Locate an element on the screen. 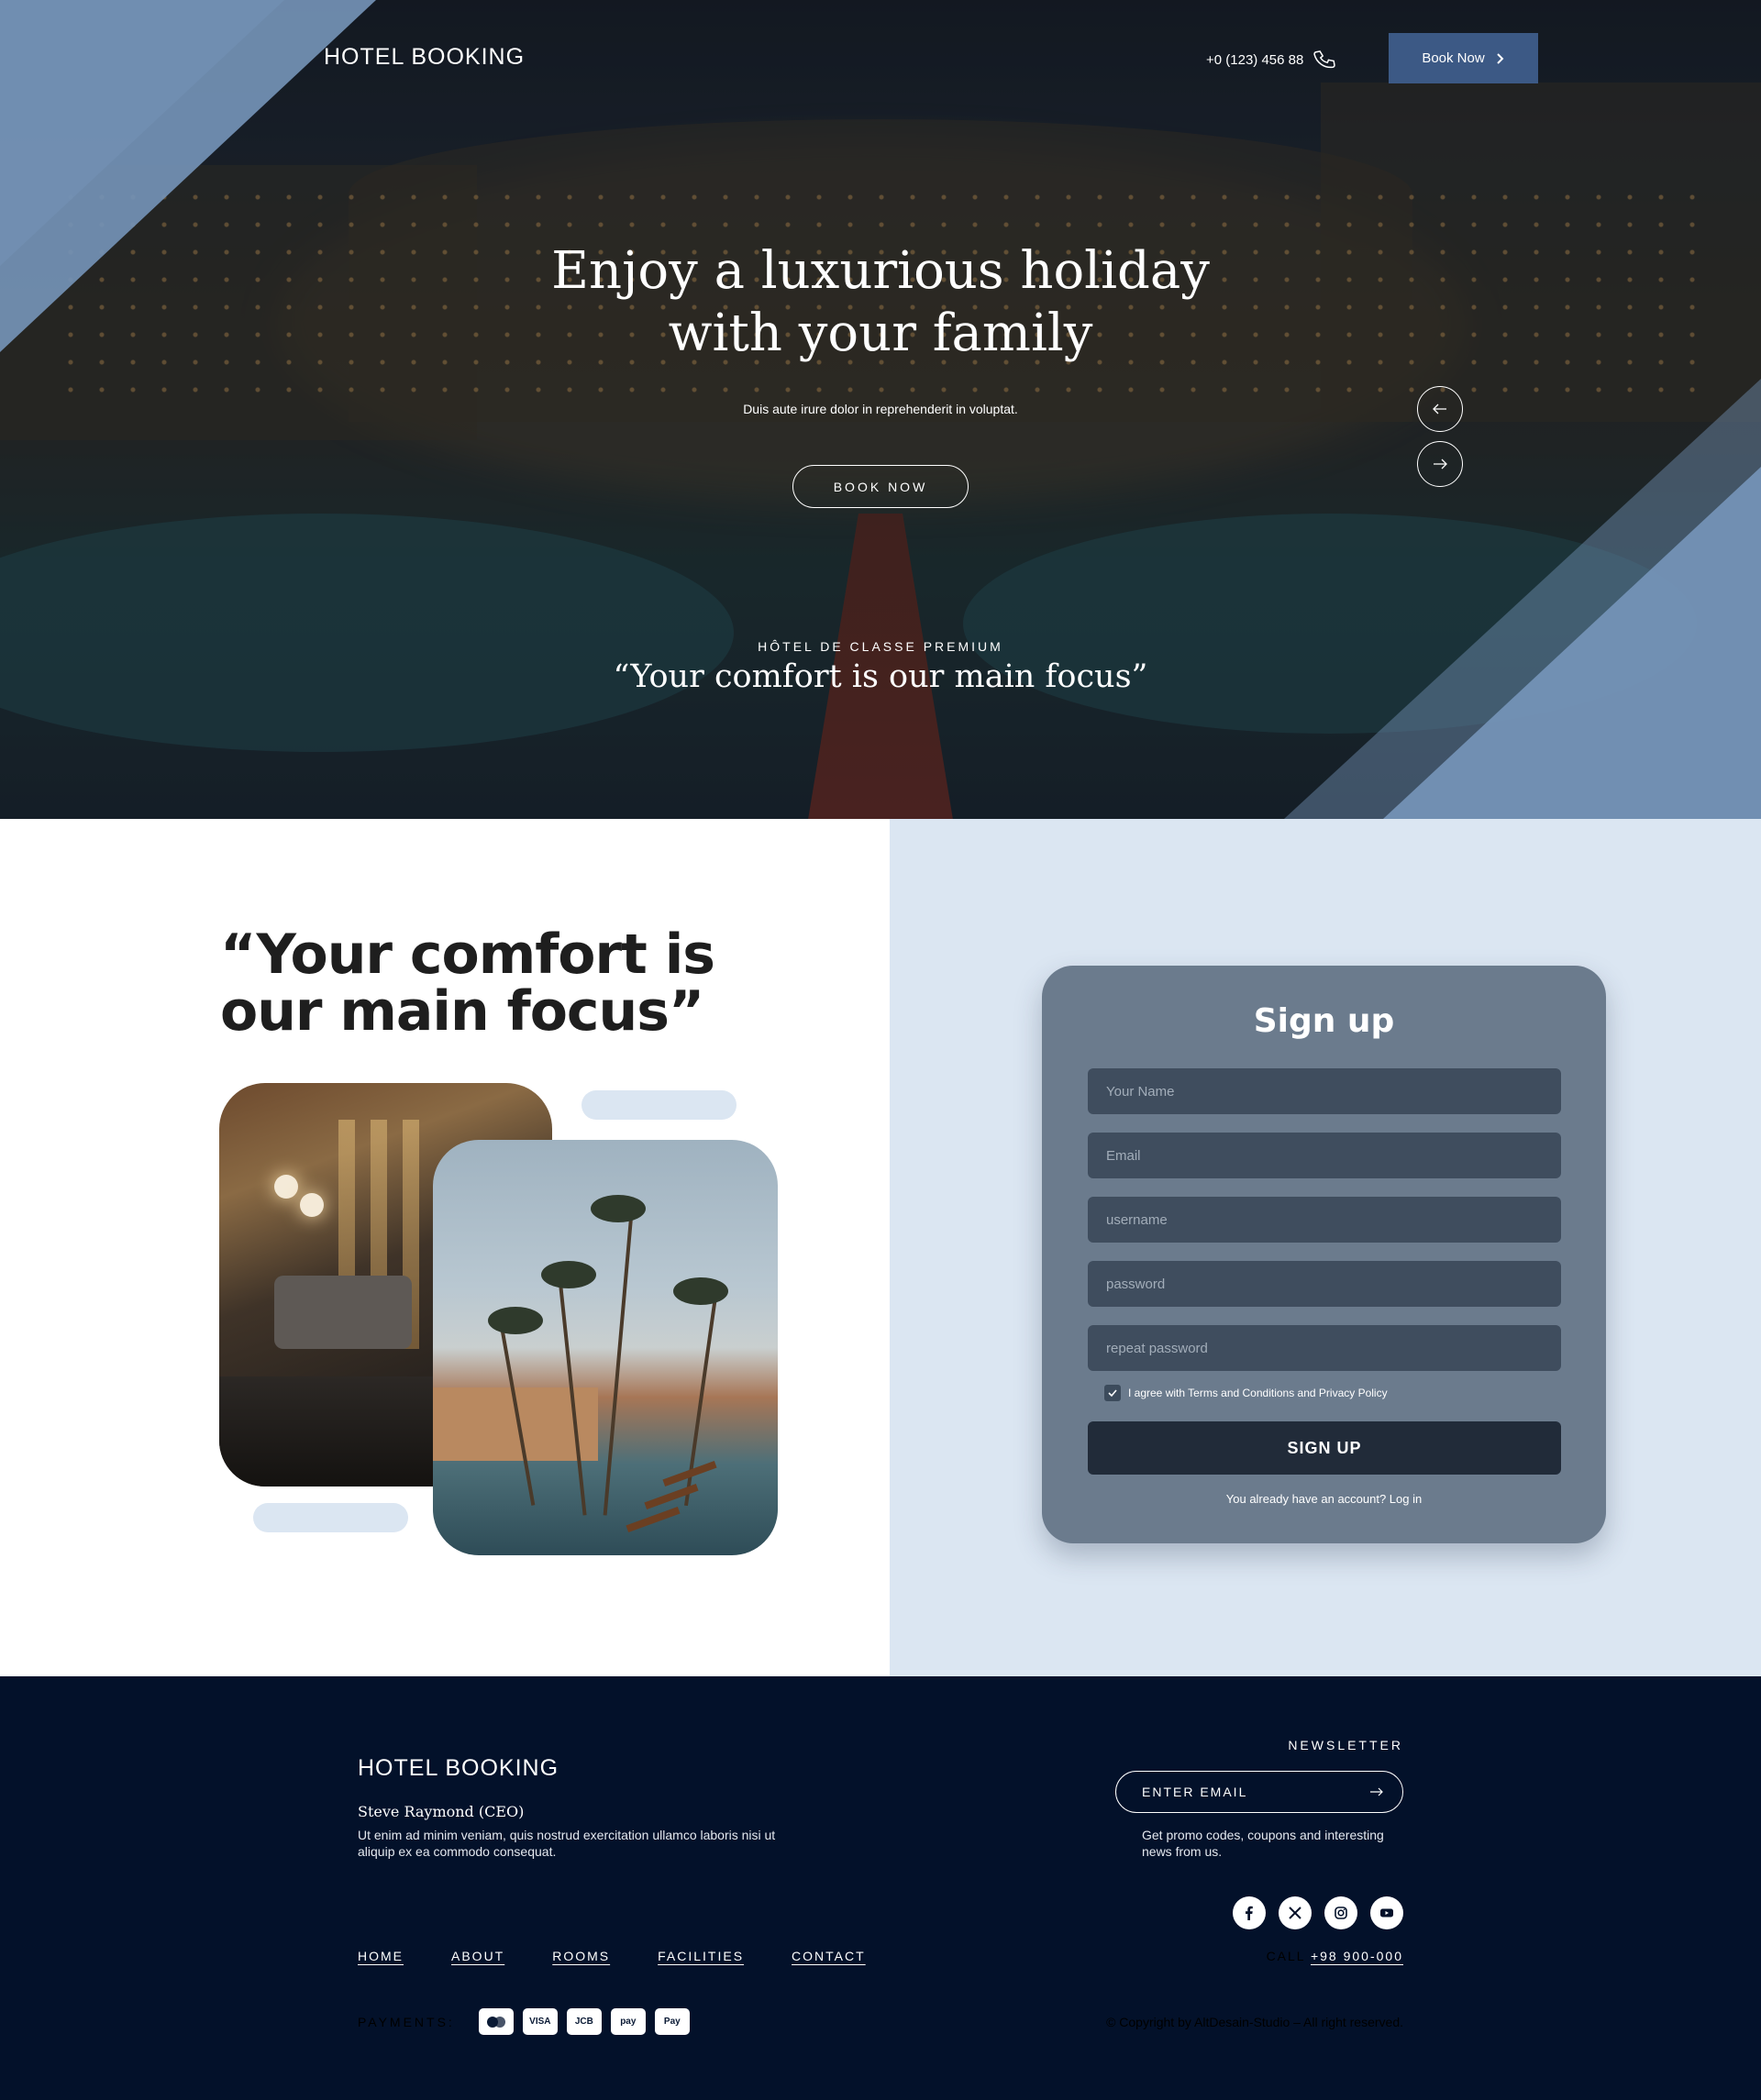 This screenshot has width=1761, height=2100. slider-next-button is located at coordinates (1440, 464).